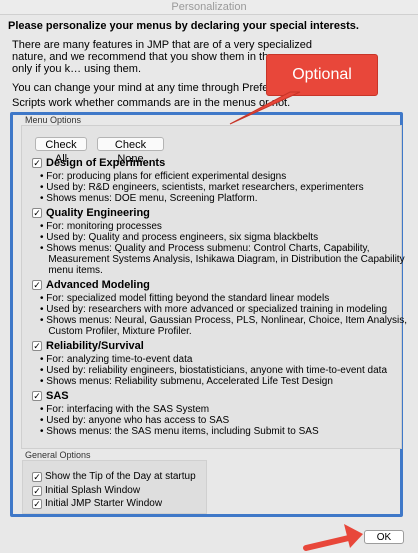 This screenshot has height=553, width=418. What do you see at coordinates (265, 108) in the screenshot?
I see `callout-pointer` at bounding box center [265, 108].